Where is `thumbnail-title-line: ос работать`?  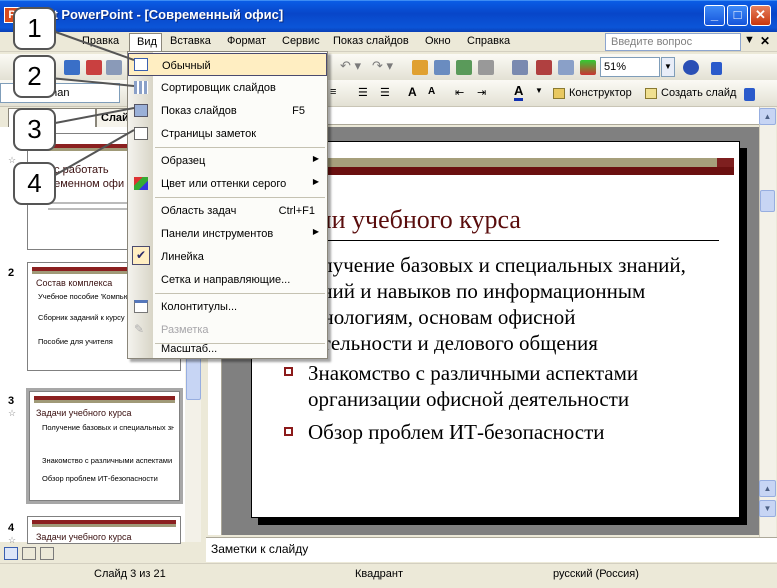 thumbnail-title-line: ос работать is located at coordinates (78, 170).